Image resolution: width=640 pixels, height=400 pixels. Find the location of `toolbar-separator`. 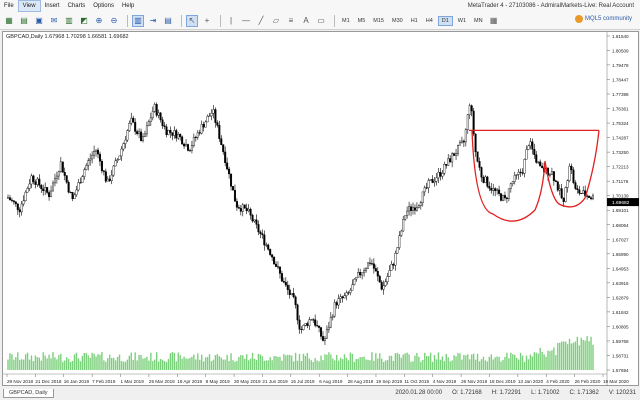

toolbar-separator is located at coordinates (127, 20).